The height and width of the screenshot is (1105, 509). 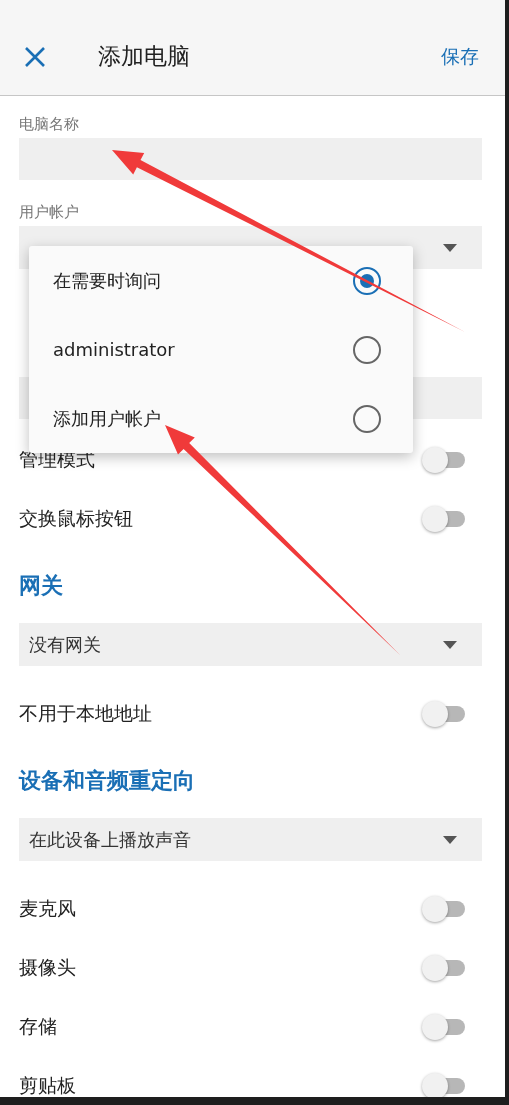 I want to click on dropdown: 没有网关, so click(x=250, y=644).